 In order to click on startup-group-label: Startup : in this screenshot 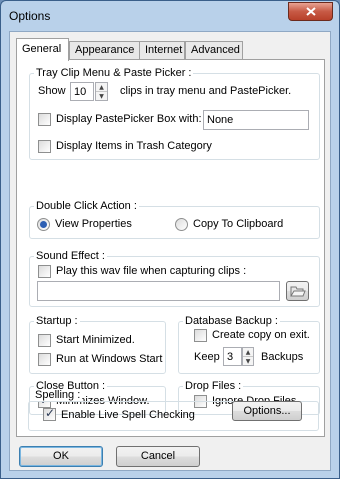, I will do `click(57, 321)`.